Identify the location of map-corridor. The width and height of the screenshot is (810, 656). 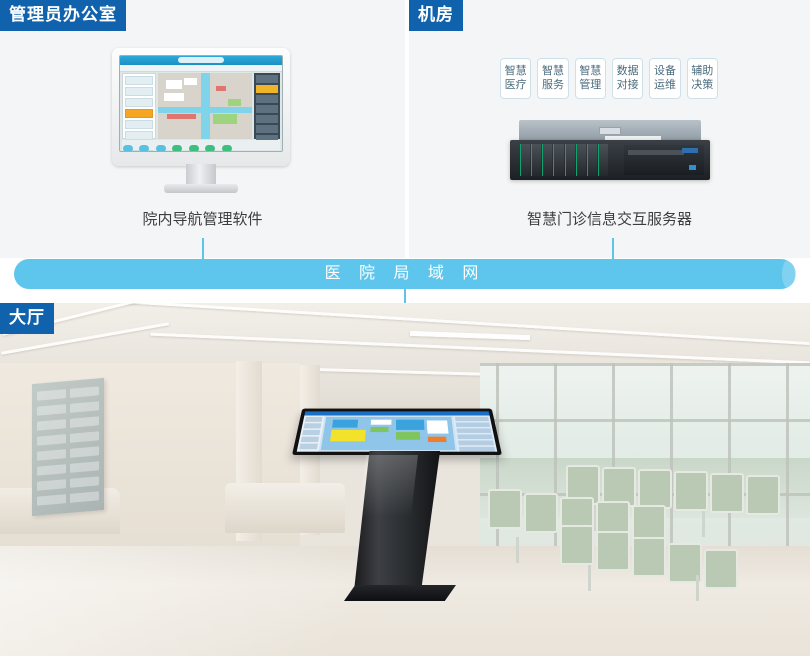
(205, 106).